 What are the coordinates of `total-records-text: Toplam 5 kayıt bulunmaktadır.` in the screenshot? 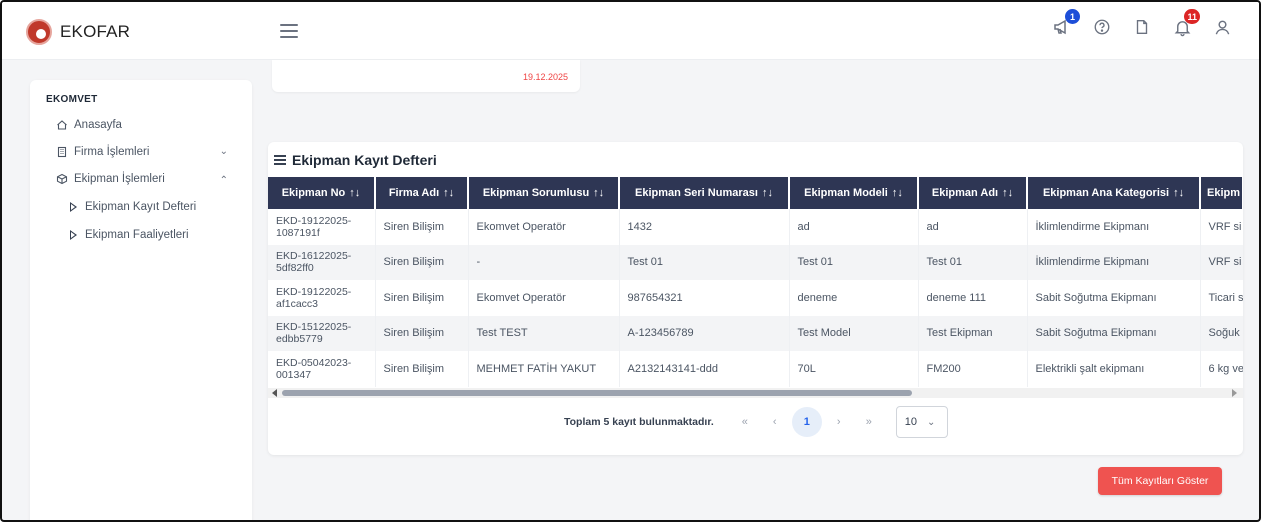 It's located at (639, 422).